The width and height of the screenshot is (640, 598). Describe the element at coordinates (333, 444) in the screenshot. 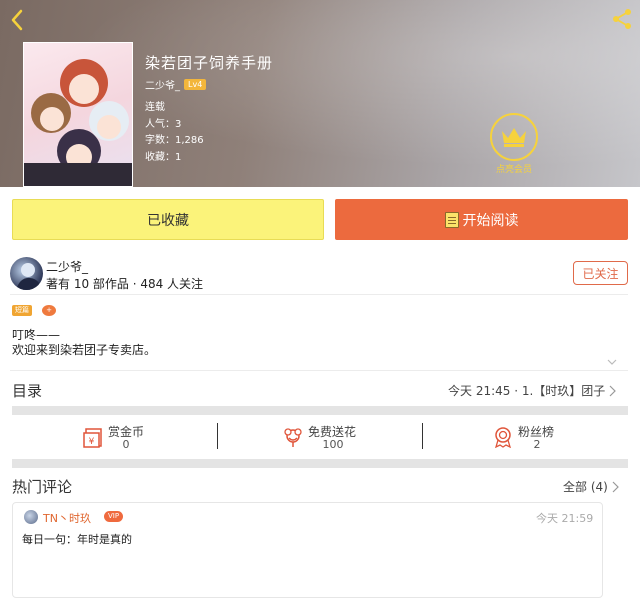

I see `stat-value: 100` at that location.